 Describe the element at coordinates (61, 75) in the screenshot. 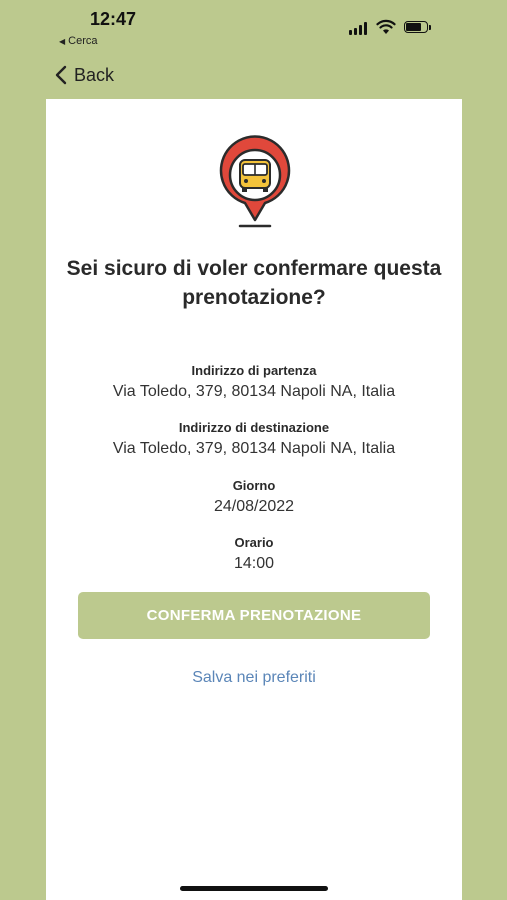

I see `chevron-left-icon` at that location.